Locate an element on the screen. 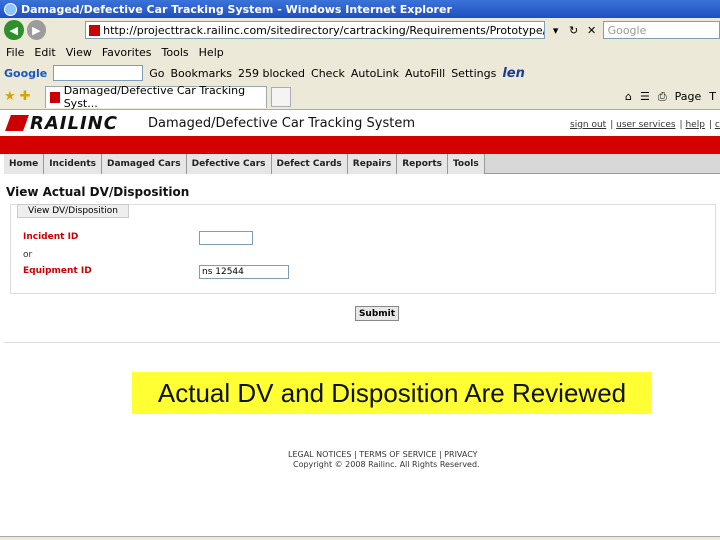 Image resolution: width=720 pixels, height=540 pixels. address-actions: ▾ ↻ ✕ is located at coordinates (574, 30).